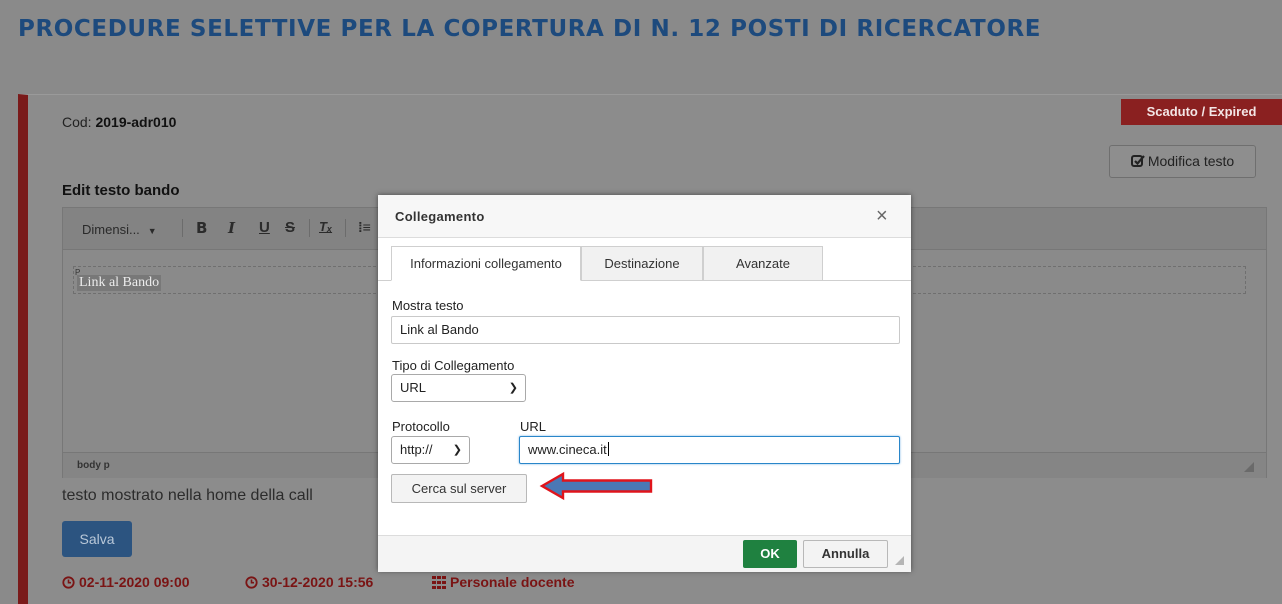 The width and height of the screenshot is (1282, 604). What do you see at coordinates (413, 387) in the screenshot?
I see `link-type-value: URL` at bounding box center [413, 387].